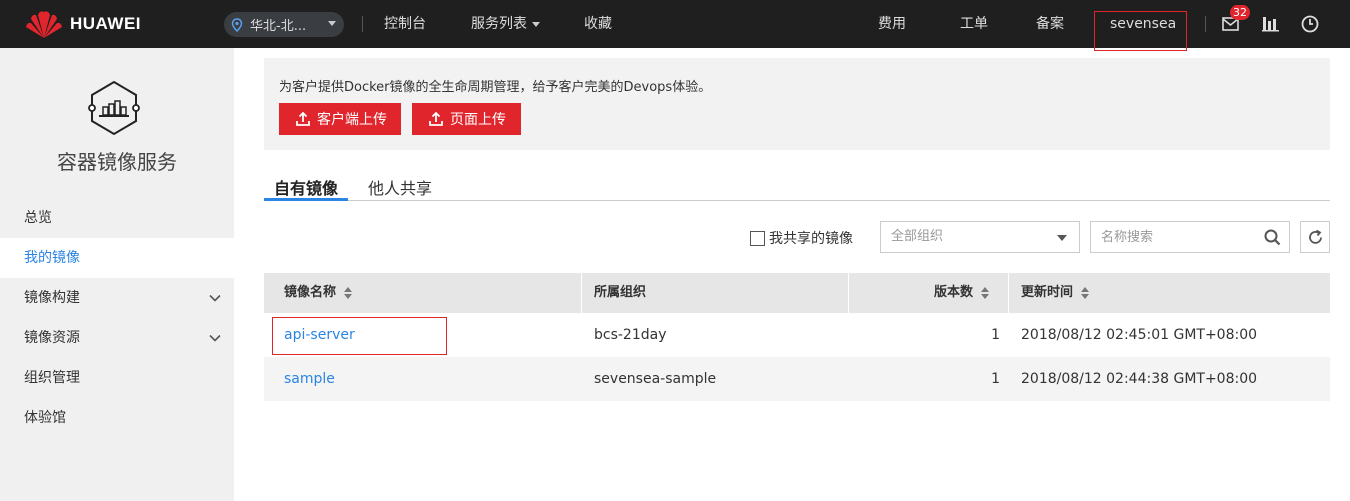 Image resolution: width=1350 pixels, height=501 pixels. I want to click on refresh-button, so click(1315, 237).